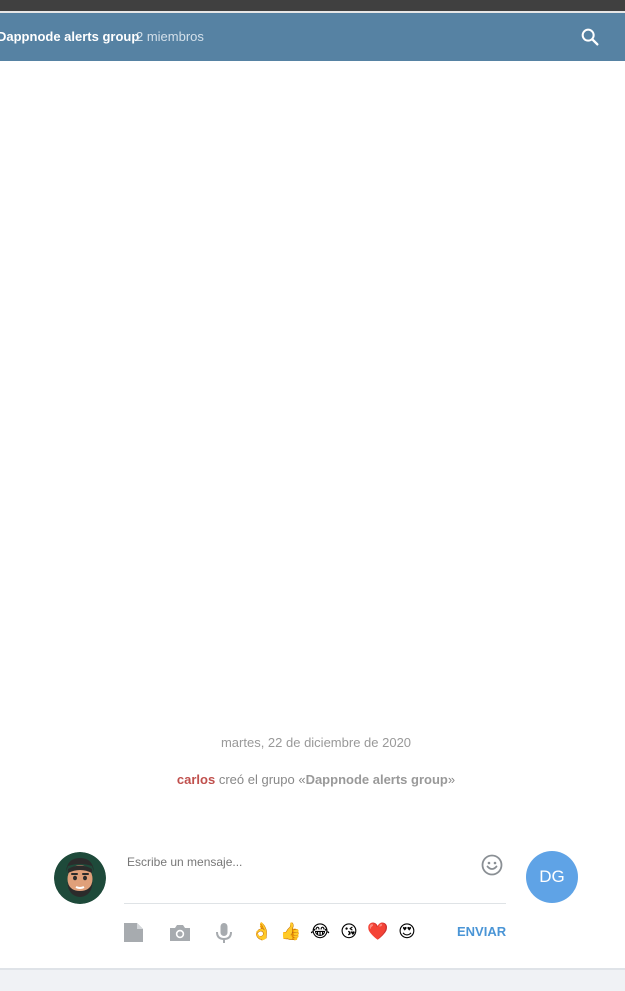 Image resolution: width=625 pixels, height=991 pixels. I want to click on microphone-icon, so click(224, 933).